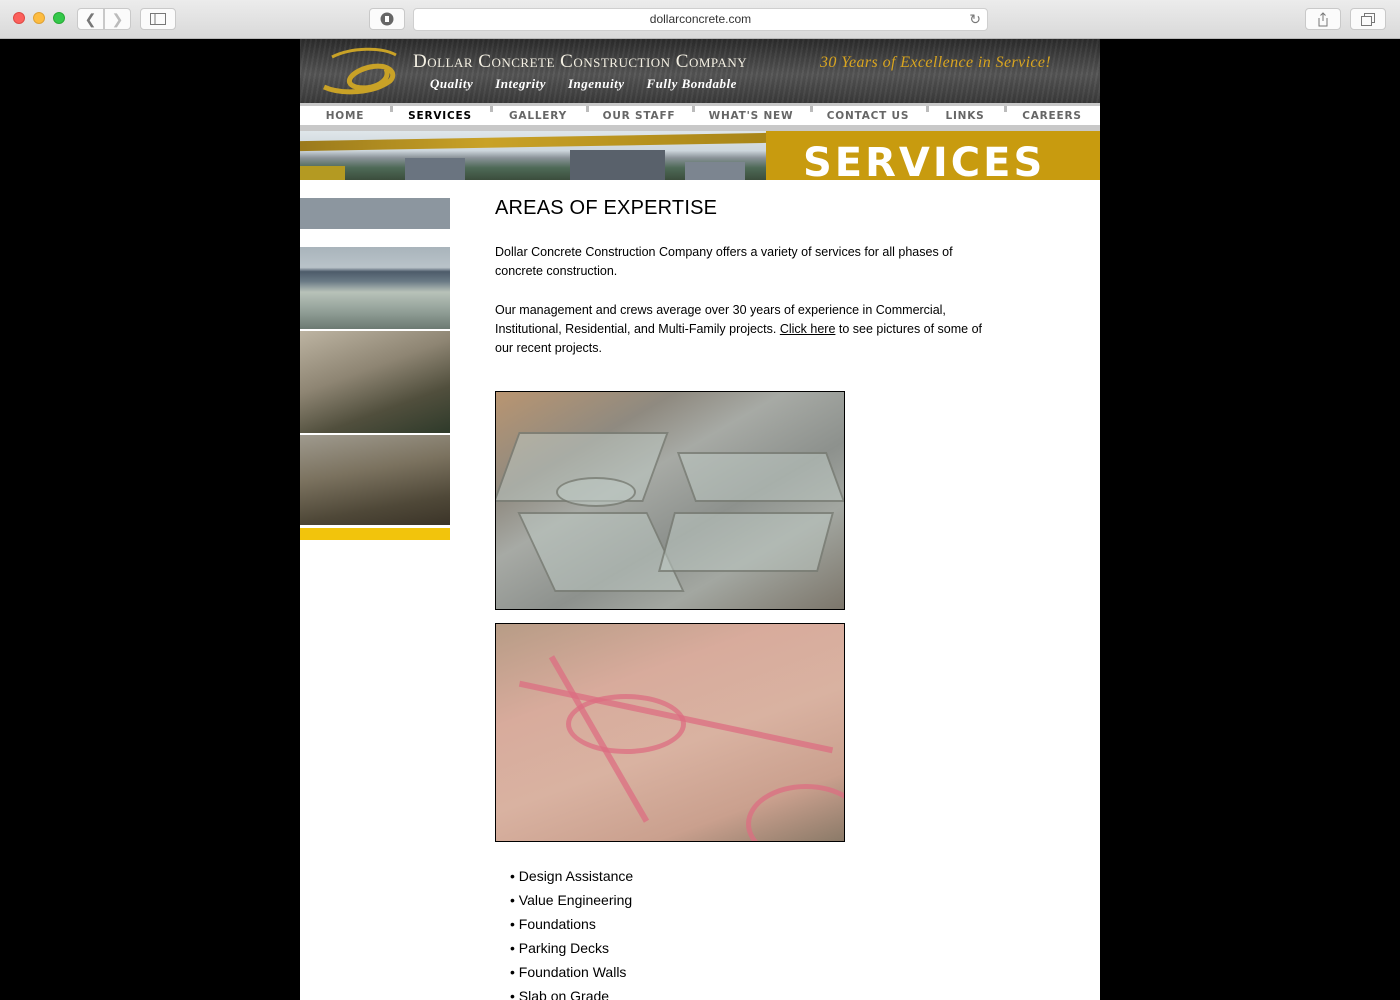 This screenshot has height=1000, width=1400. I want to click on page-banner: SERVICES, so click(700, 155).